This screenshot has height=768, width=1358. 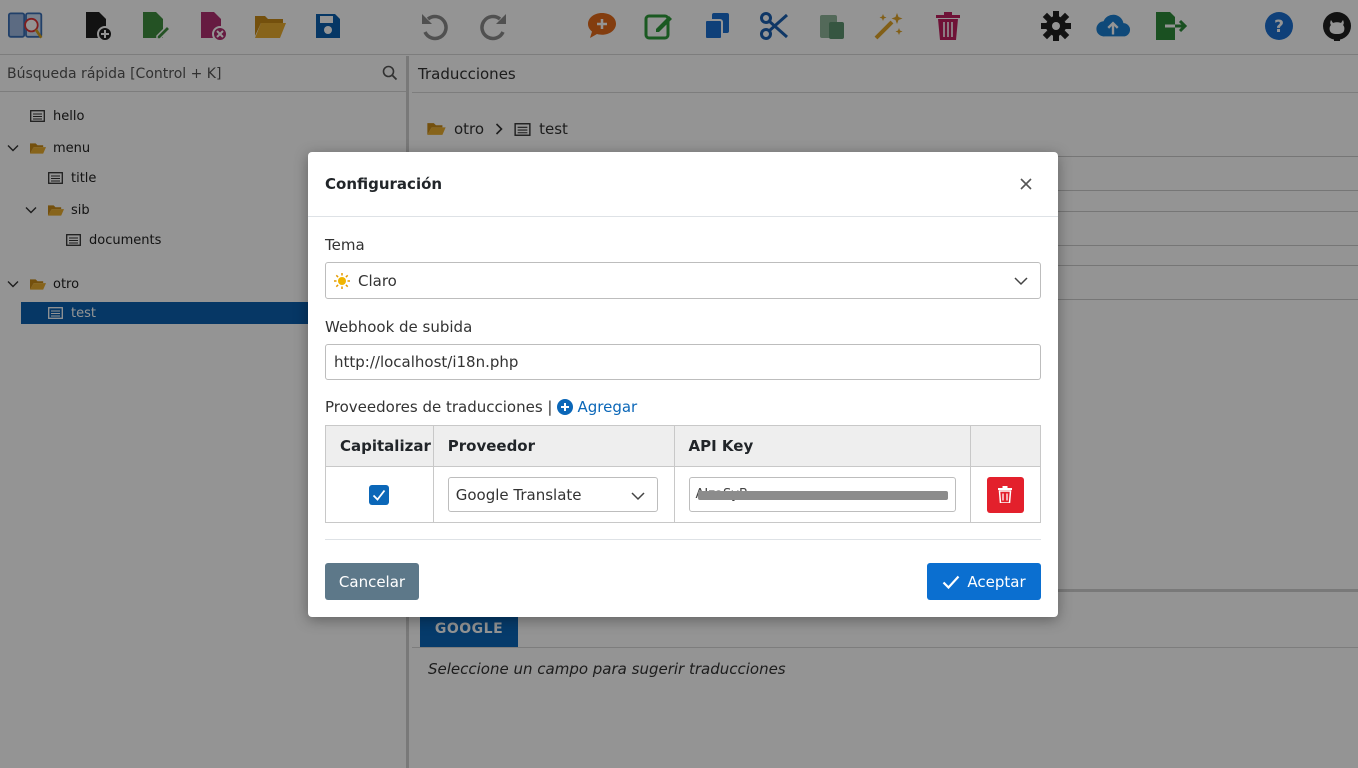 What do you see at coordinates (399, 327) in the screenshot?
I see `webhook-label: Webhook de subida` at bounding box center [399, 327].